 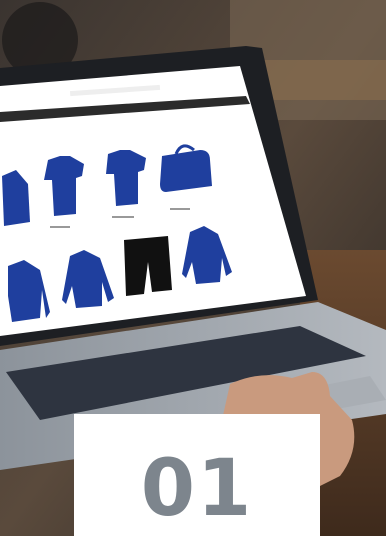 What do you see at coordinates (186, 171) in the screenshot?
I see `product-bag-blue` at bounding box center [186, 171].